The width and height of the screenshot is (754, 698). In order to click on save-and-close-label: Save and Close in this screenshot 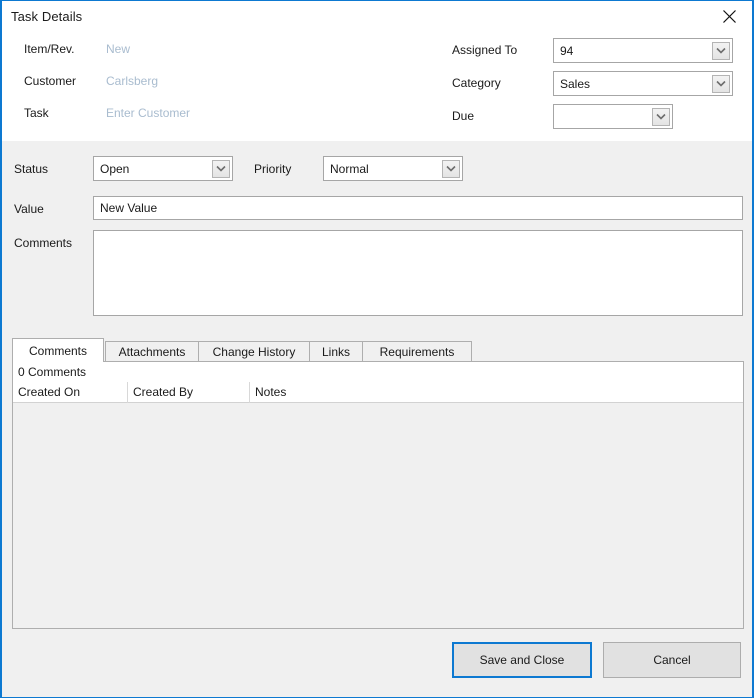, I will do `click(522, 660)`.